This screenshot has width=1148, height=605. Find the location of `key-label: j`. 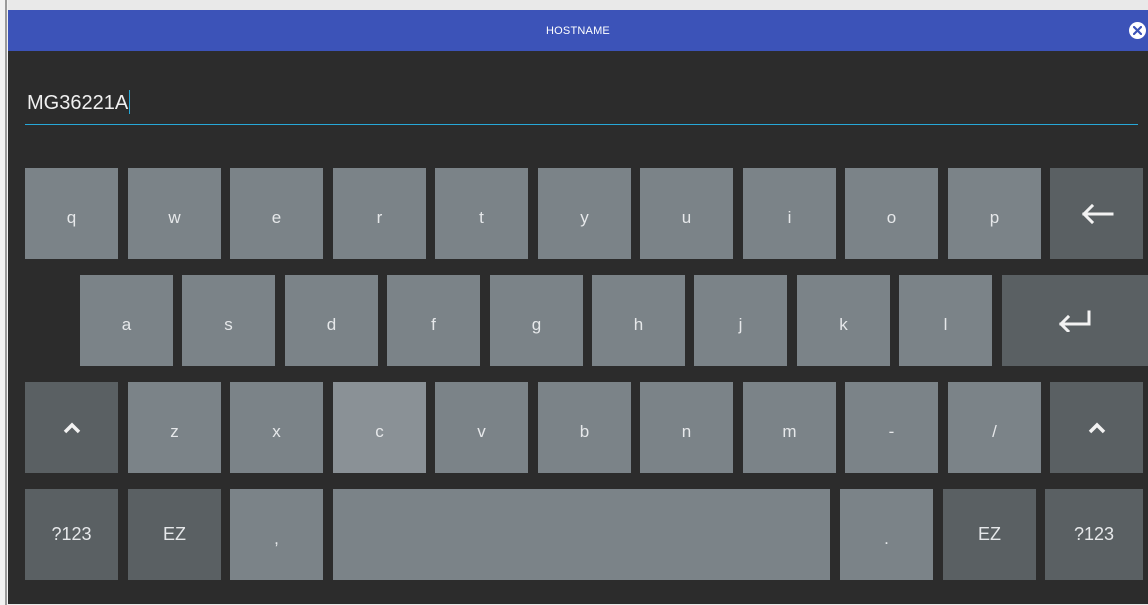

key-label: j is located at coordinates (740, 324).